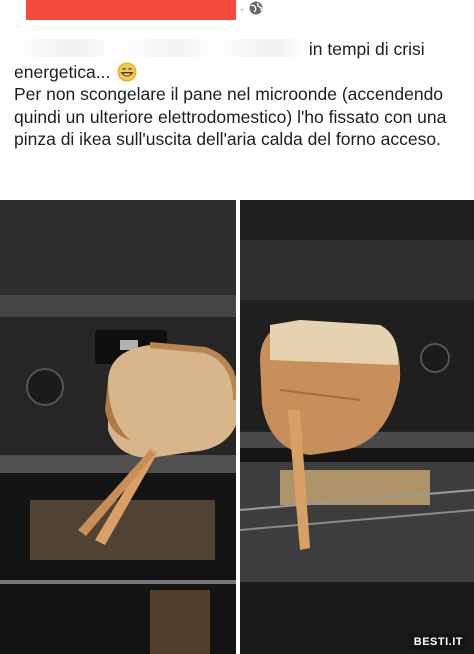 The image size is (474, 654). I want to click on post-text-line-1: in tempi di crisi, so click(366, 49).